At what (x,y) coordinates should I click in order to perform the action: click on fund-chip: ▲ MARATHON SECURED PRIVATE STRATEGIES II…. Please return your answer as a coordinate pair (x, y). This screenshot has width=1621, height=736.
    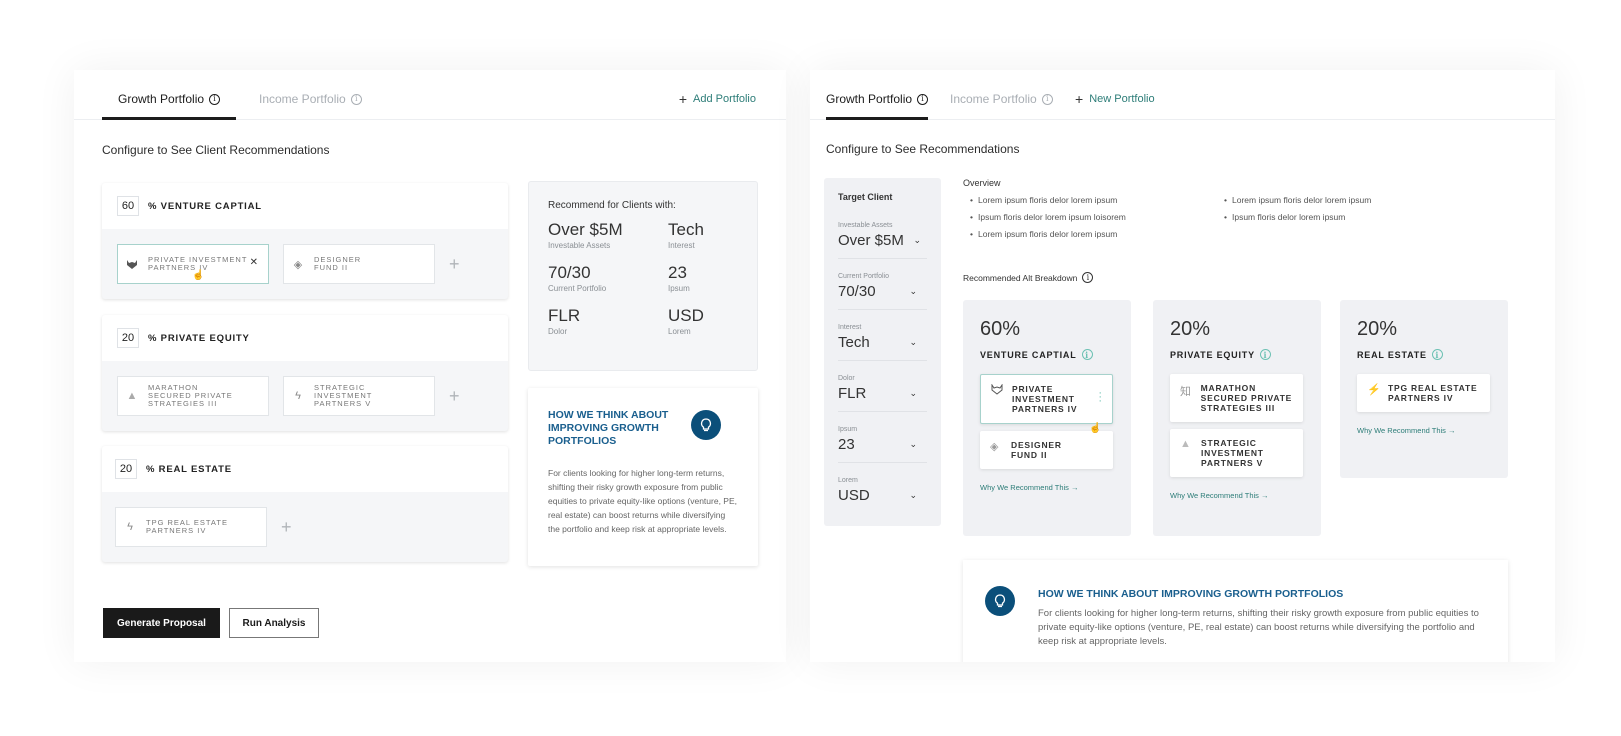
    Looking at the image, I should click on (193, 396).